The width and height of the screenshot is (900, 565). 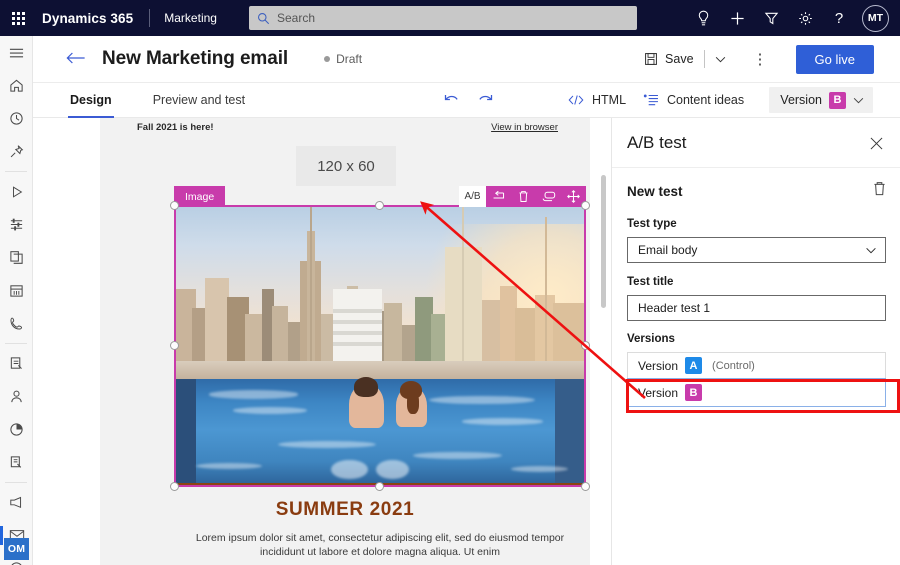 What do you see at coordinates (451, 100) in the screenshot?
I see `undo-icon` at bounding box center [451, 100].